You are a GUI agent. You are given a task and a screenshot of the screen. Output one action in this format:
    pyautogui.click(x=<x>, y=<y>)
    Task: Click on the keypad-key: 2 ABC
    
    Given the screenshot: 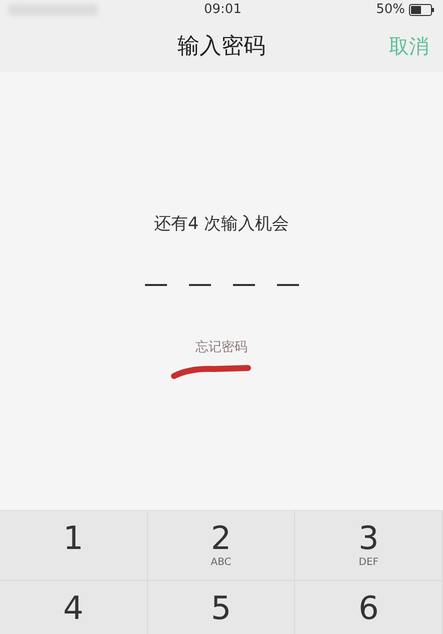 What is the action you would take?
    pyautogui.click(x=222, y=546)
    